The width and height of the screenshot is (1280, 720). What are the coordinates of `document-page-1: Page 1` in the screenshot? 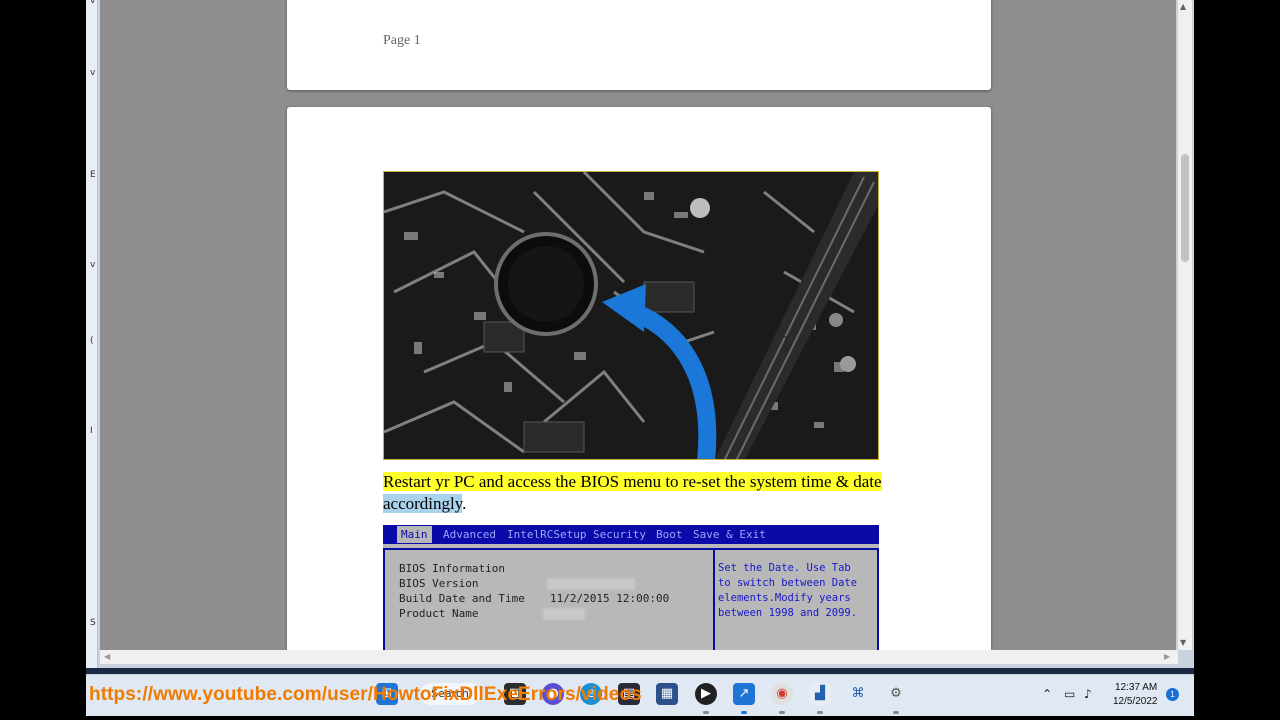 It's located at (639, 45).